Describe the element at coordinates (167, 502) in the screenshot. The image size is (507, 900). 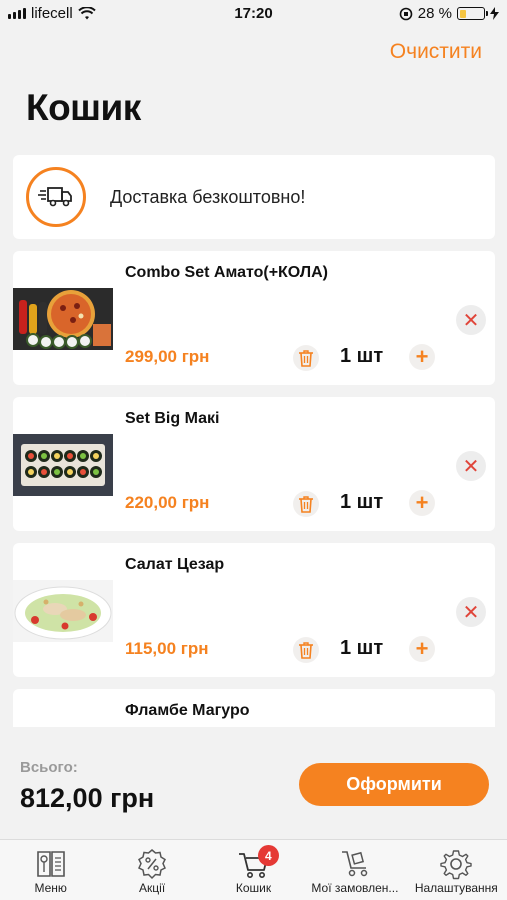
I see `item-price: 220,00 грн` at that location.